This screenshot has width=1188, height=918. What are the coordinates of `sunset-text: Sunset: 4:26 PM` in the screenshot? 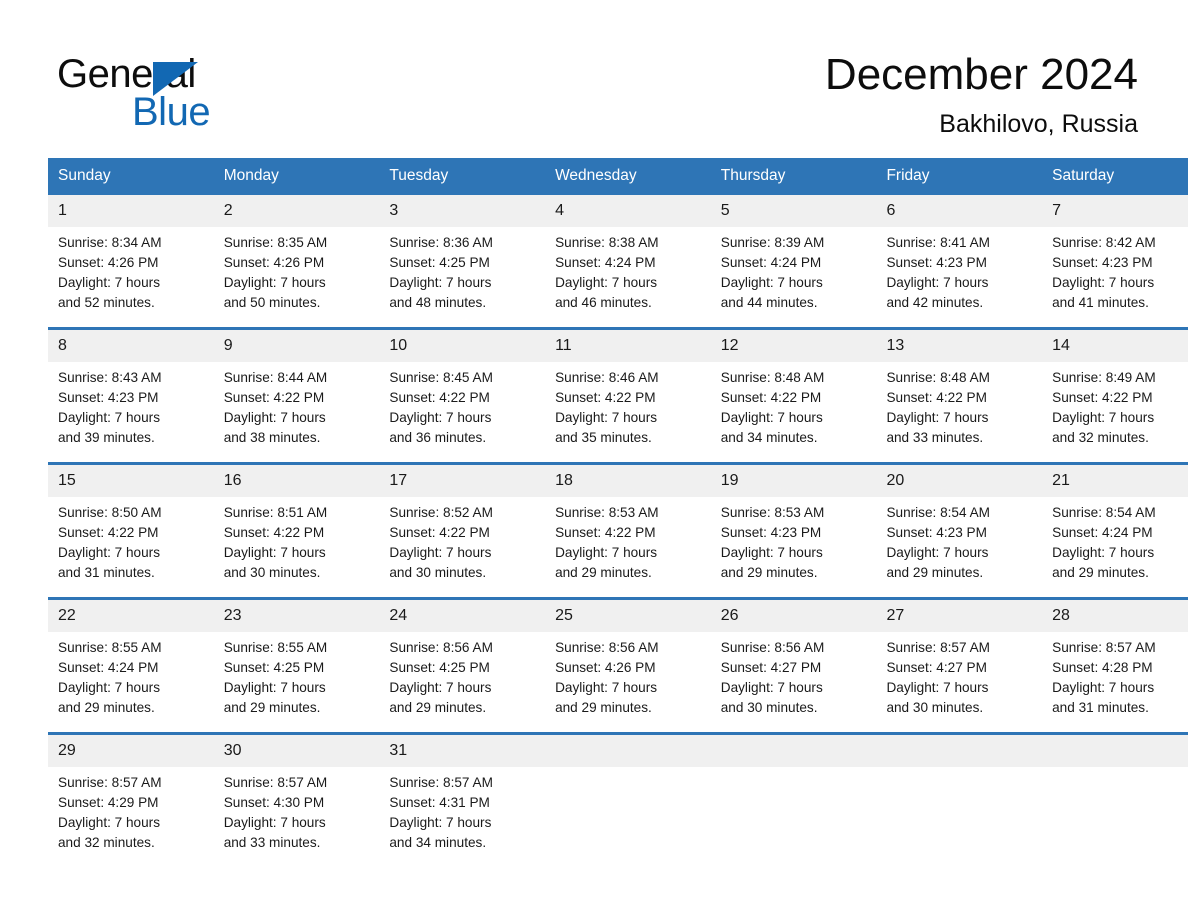 It's located at (274, 262).